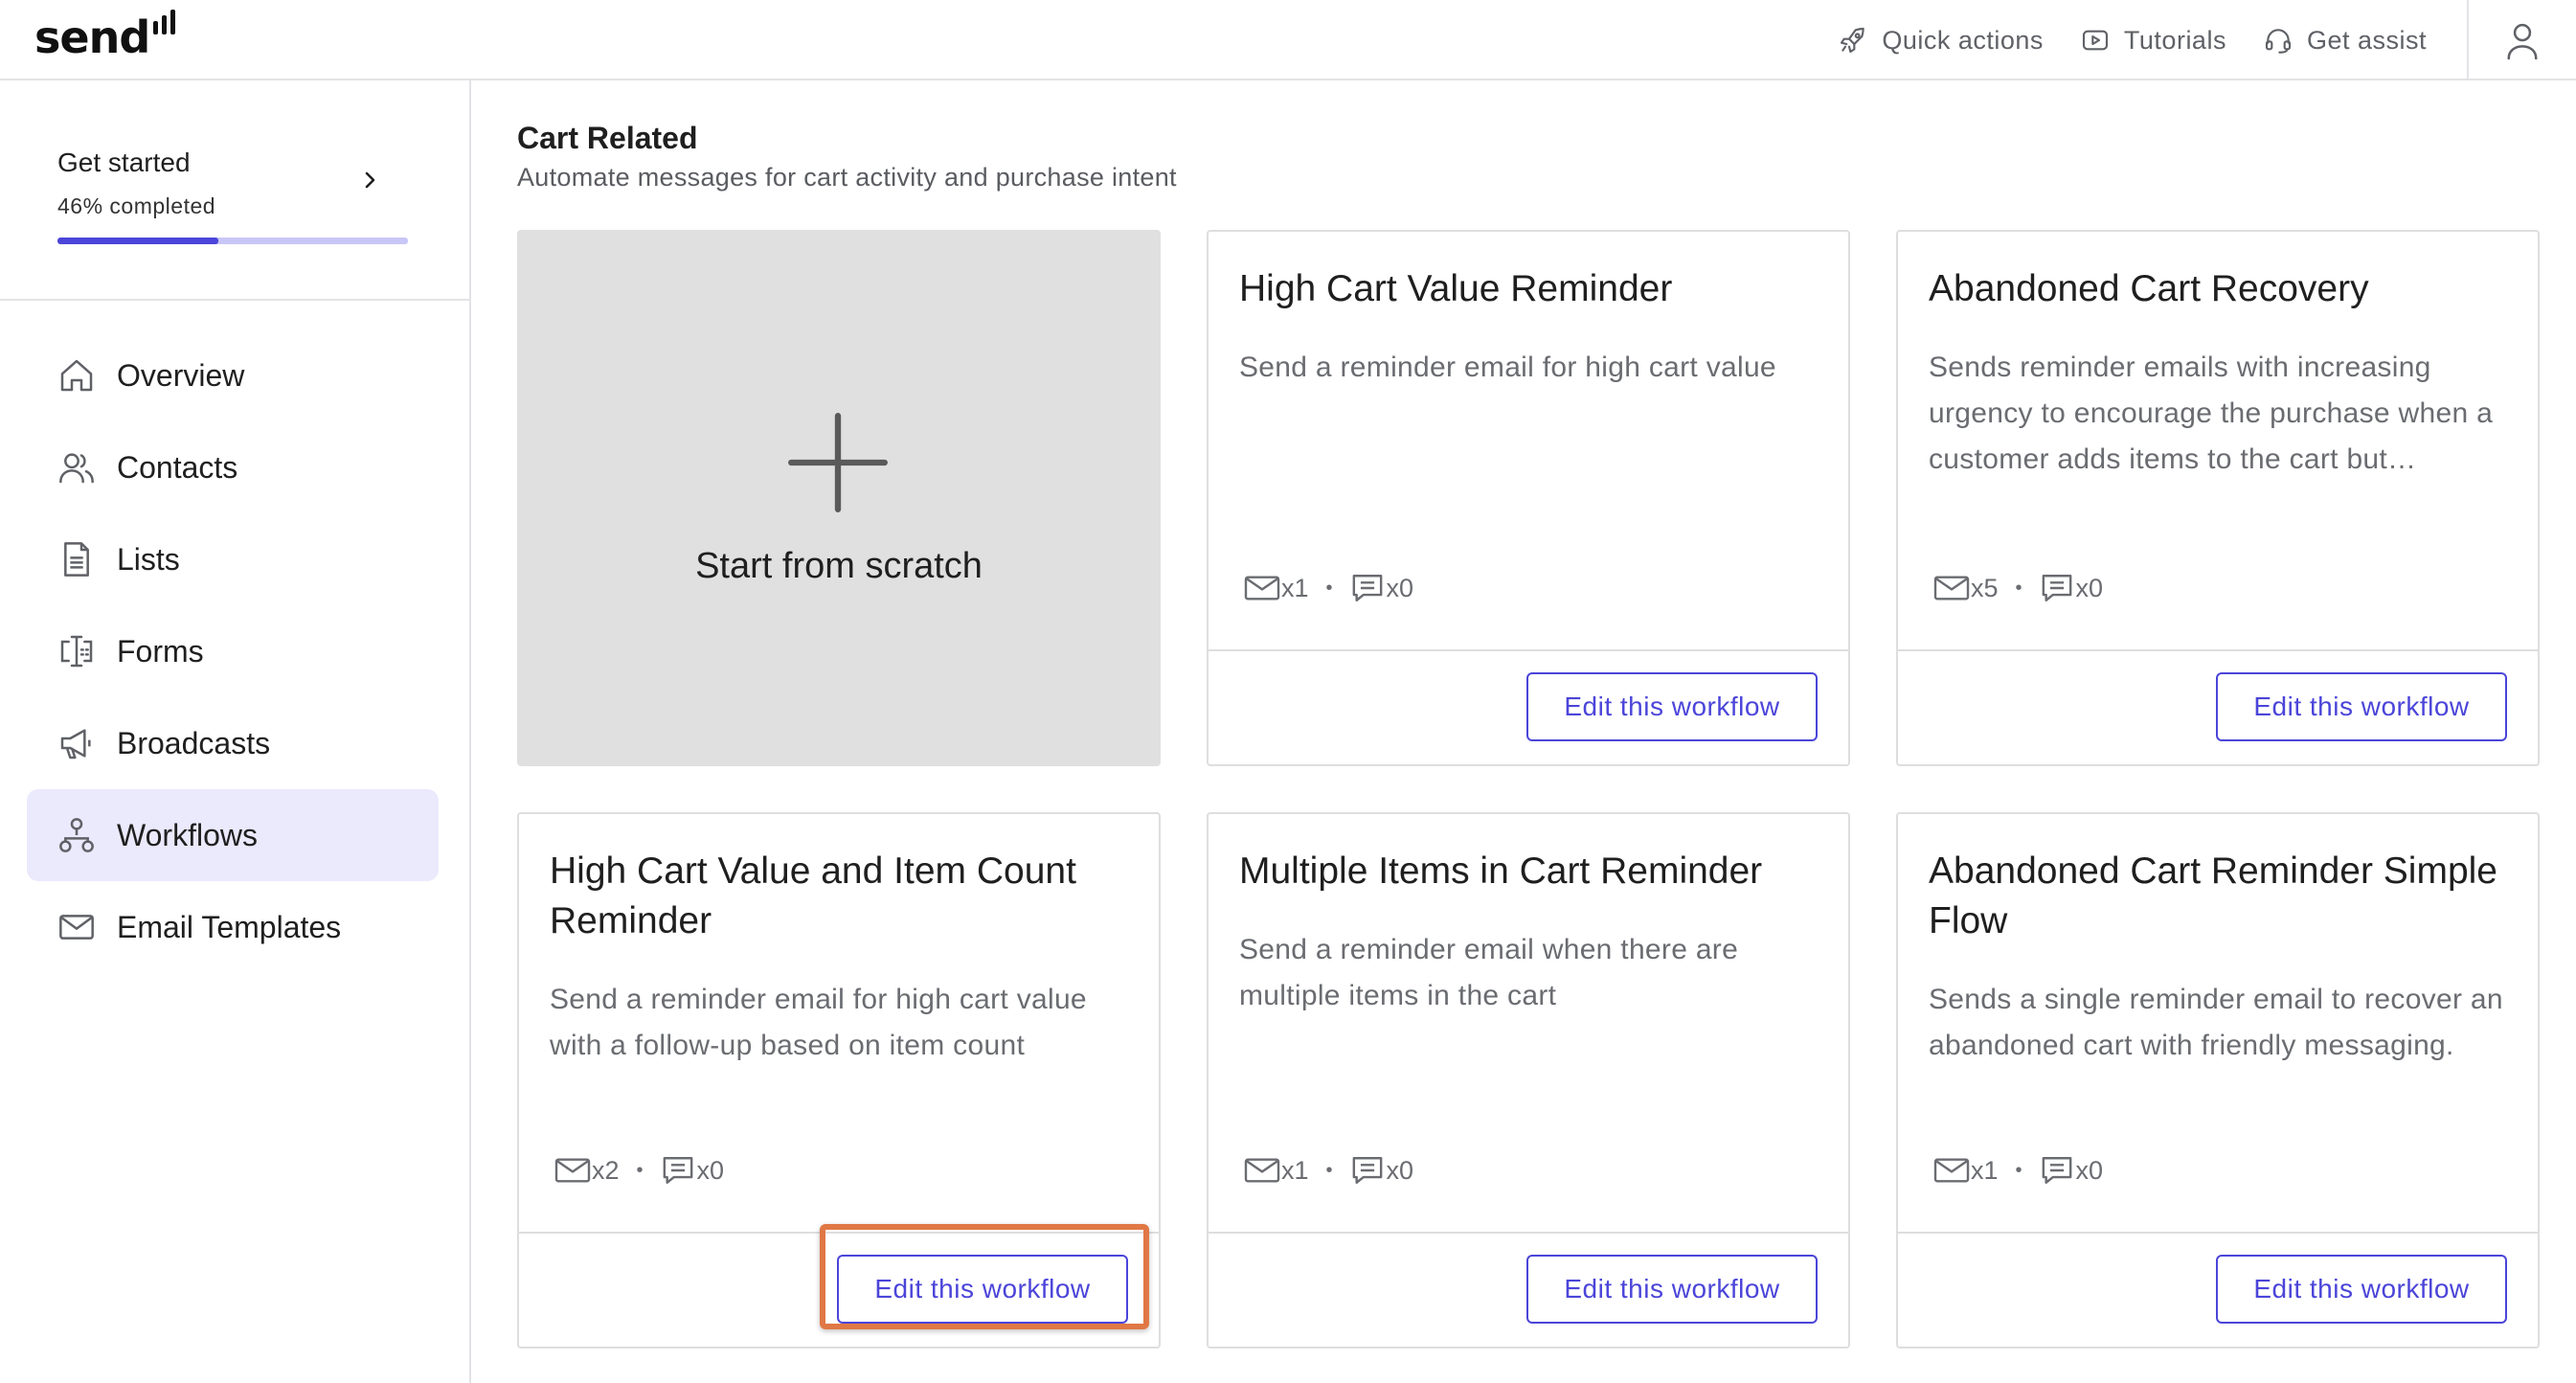 The width and height of the screenshot is (2576, 1383). What do you see at coordinates (813, 895) in the screenshot?
I see `workflow-card-title: High Cart Value and Item Count Reminder` at bounding box center [813, 895].